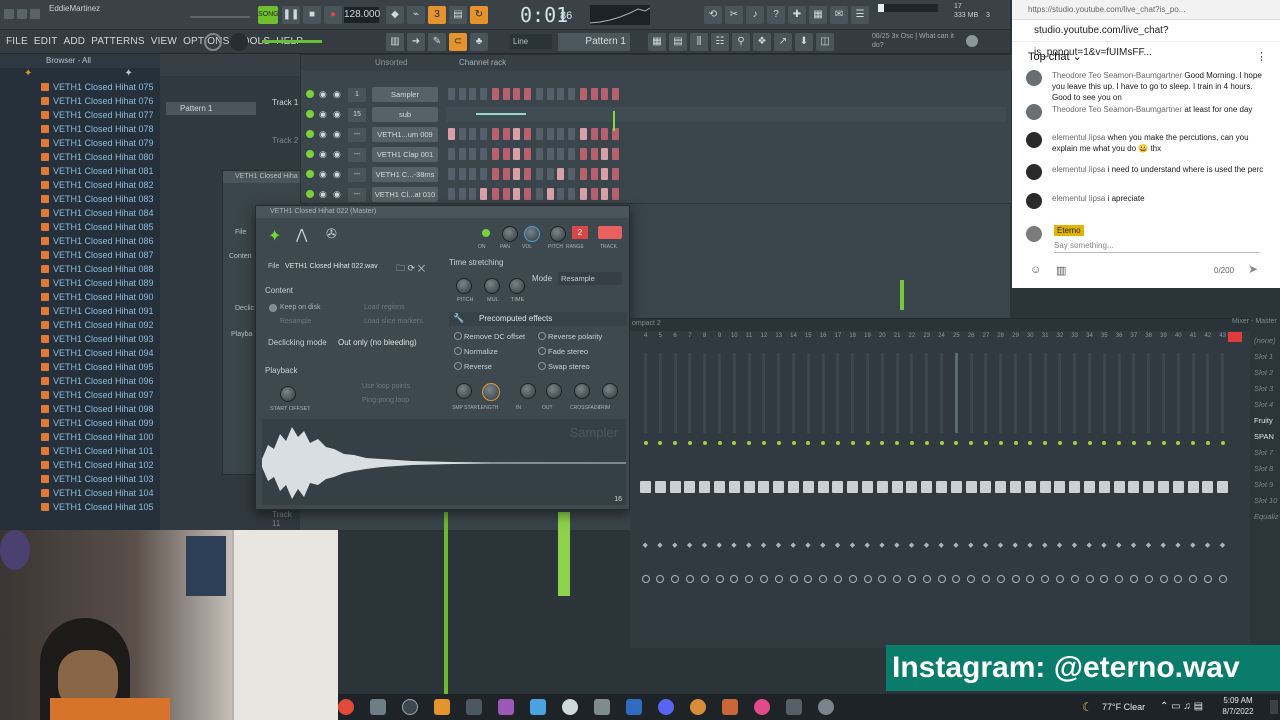 This screenshot has height=720, width=1280. What do you see at coordinates (291, 15) in the screenshot?
I see `play-button: ❚❚` at bounding box center [291, 15].